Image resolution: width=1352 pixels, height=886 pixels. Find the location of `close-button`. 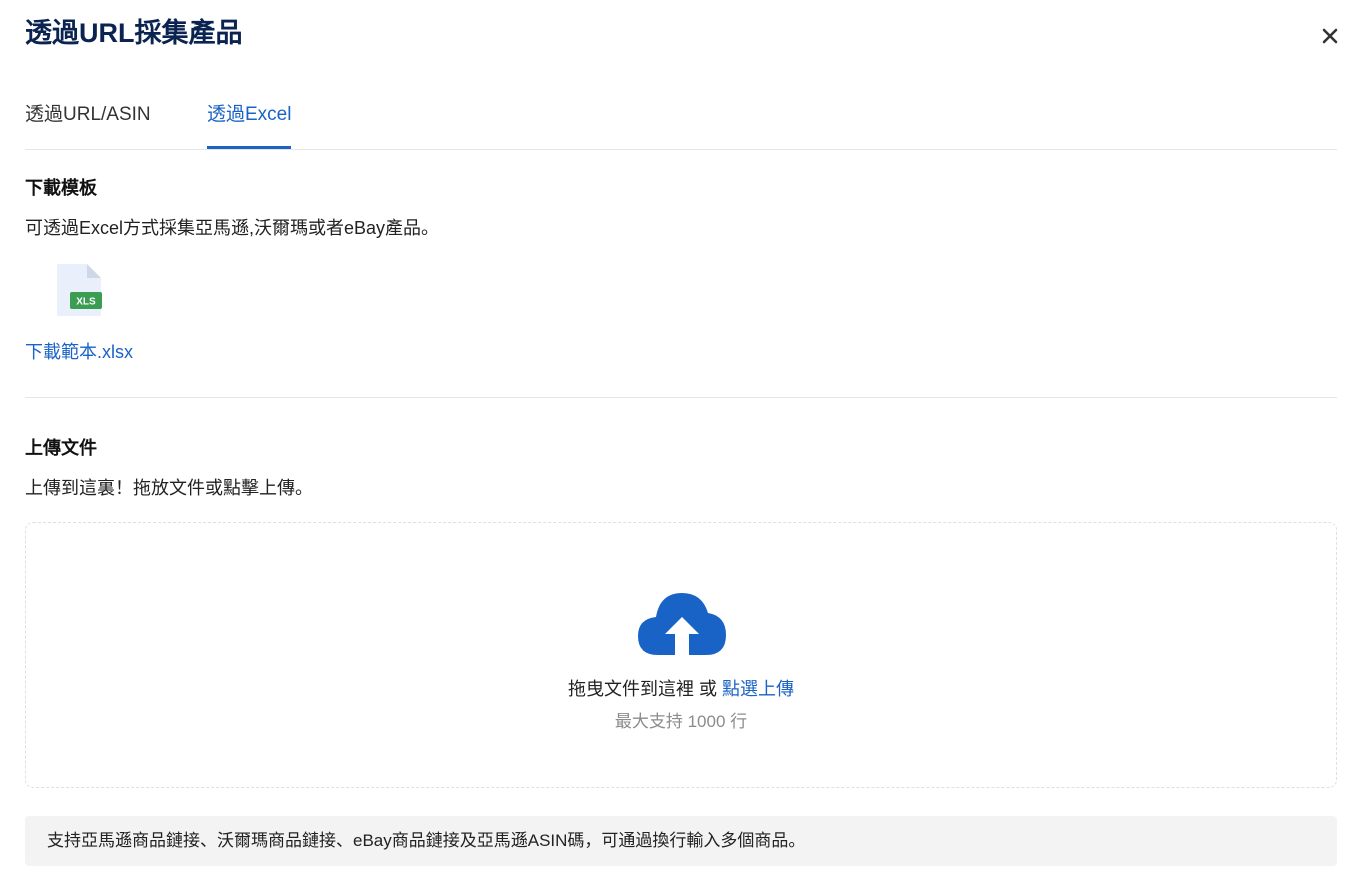

close-button is located at coordinates (1330, 36).